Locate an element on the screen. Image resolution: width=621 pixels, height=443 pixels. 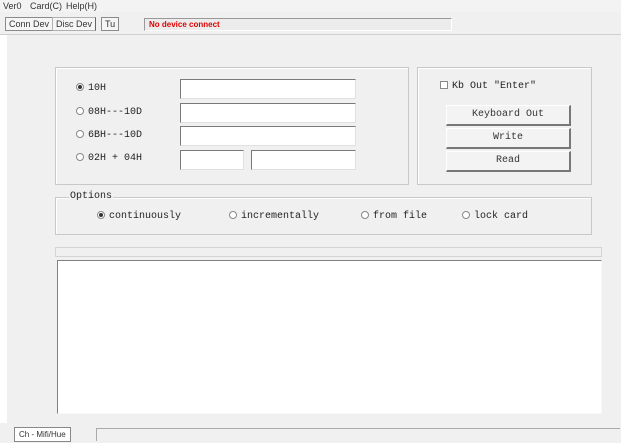
device-status-text: No device connect is located at coordinates (298, 24).